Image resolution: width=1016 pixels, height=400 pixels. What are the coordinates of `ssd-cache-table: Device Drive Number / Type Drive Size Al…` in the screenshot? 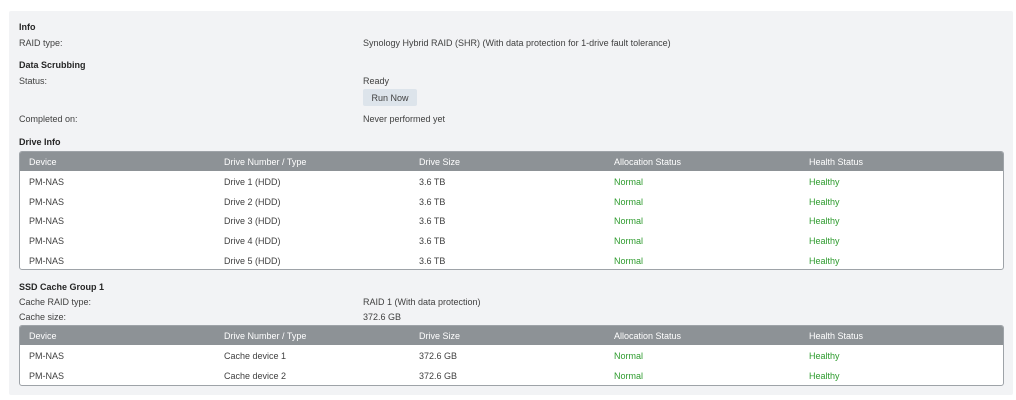 It's located at (511, 355).